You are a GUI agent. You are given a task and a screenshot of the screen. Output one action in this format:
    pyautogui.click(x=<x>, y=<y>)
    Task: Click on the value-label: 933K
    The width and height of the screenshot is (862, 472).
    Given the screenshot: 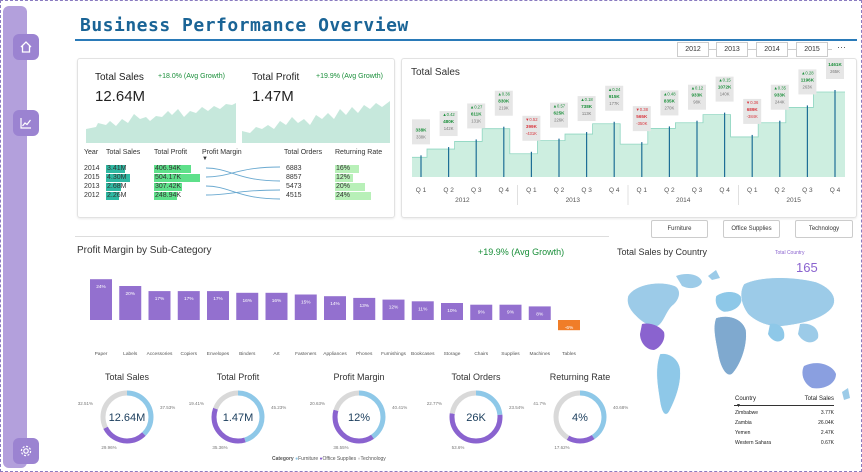 What is the action you would take?
    pyautogui.click(x=780, y=95)
    